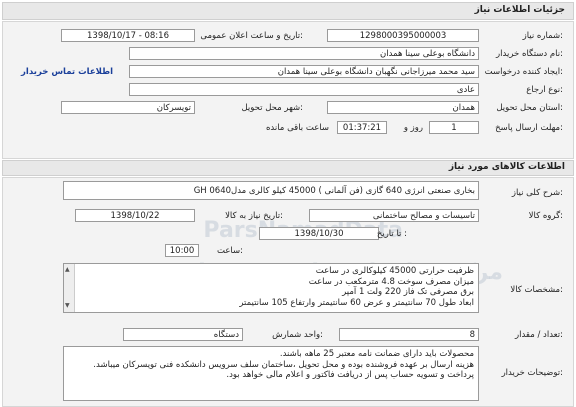 The width and height of the screenshot is (576, 407). Describe the element at coordinates (251, 36) in the screenshot. I see `announce-date-label: تاریخ و ساعت اعلان عمومی:` at that location.